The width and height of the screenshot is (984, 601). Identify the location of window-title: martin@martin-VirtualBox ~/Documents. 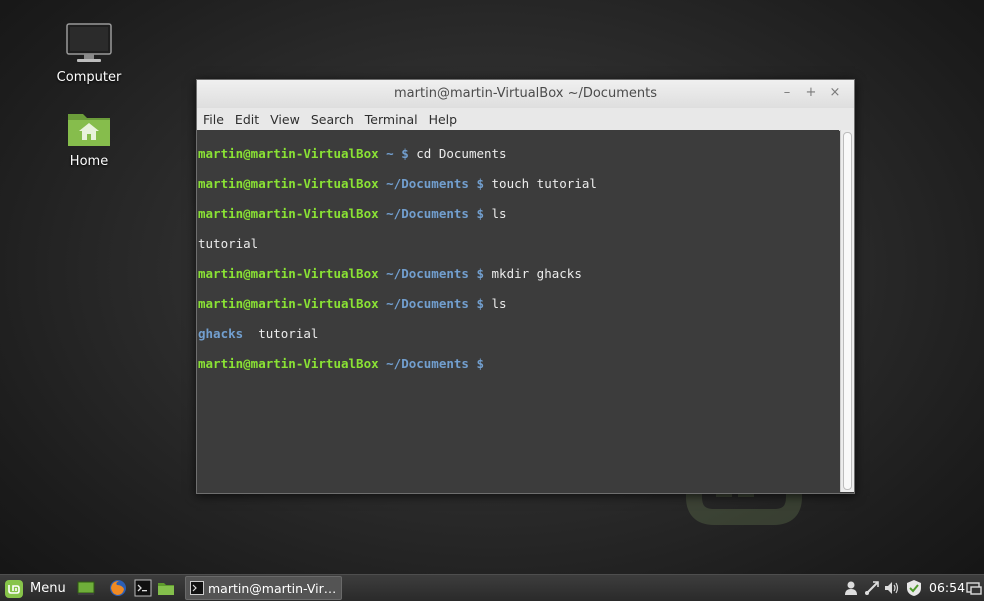
(525, 93).